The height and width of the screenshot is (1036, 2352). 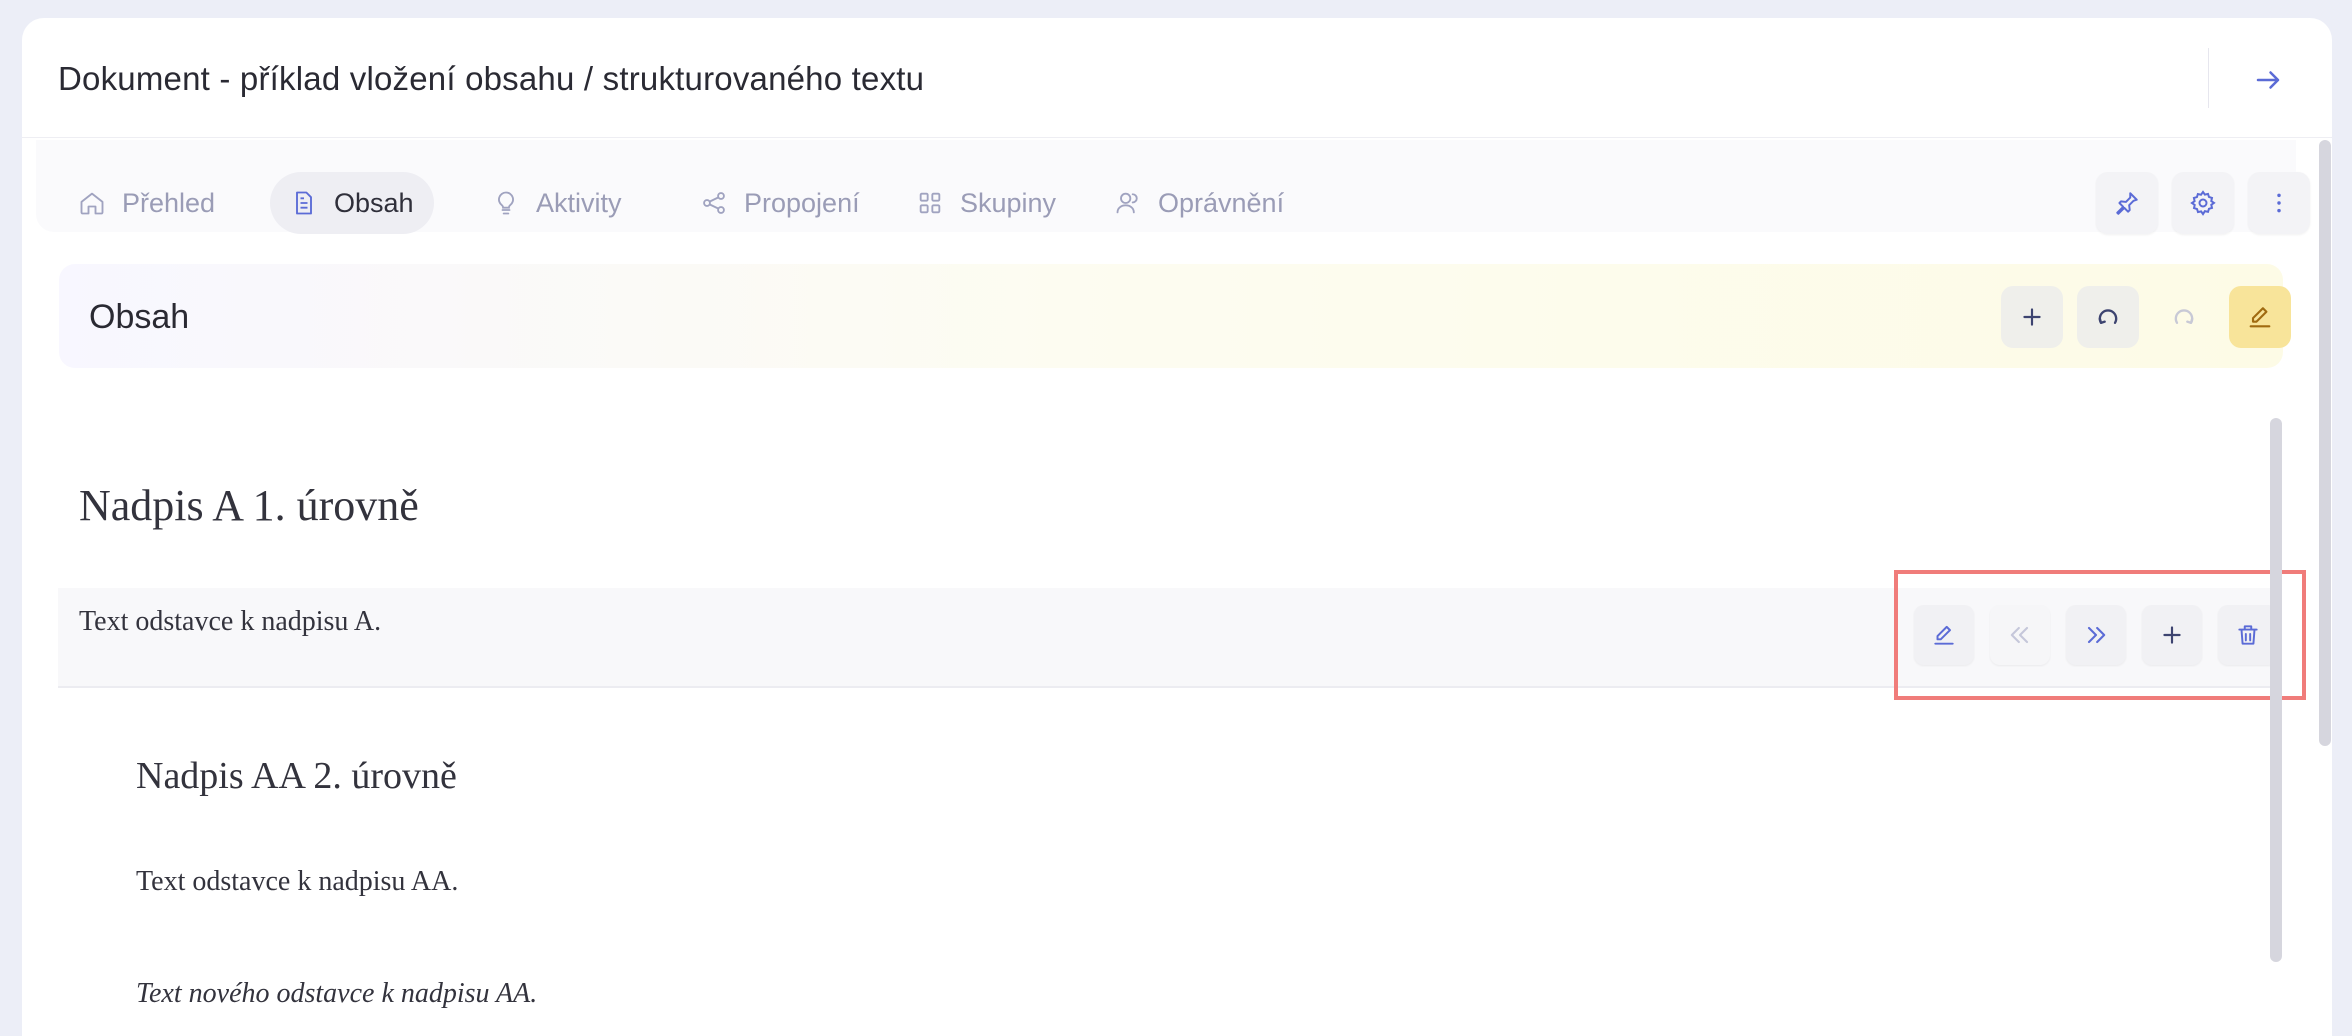 I want to click on more-vertical-icon, so click(x=2279, y=203).